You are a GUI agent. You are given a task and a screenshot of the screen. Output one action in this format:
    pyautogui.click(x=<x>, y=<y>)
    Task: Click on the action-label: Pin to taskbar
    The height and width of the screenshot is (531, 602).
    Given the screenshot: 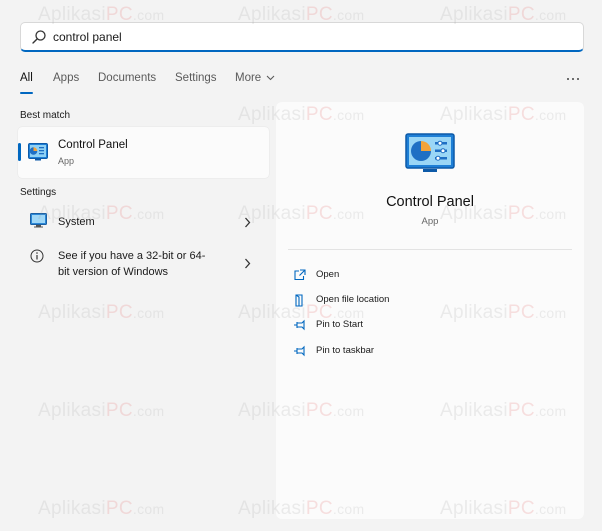 What is the action you would take?
    pyautogui.click(x=345, y=350)
    